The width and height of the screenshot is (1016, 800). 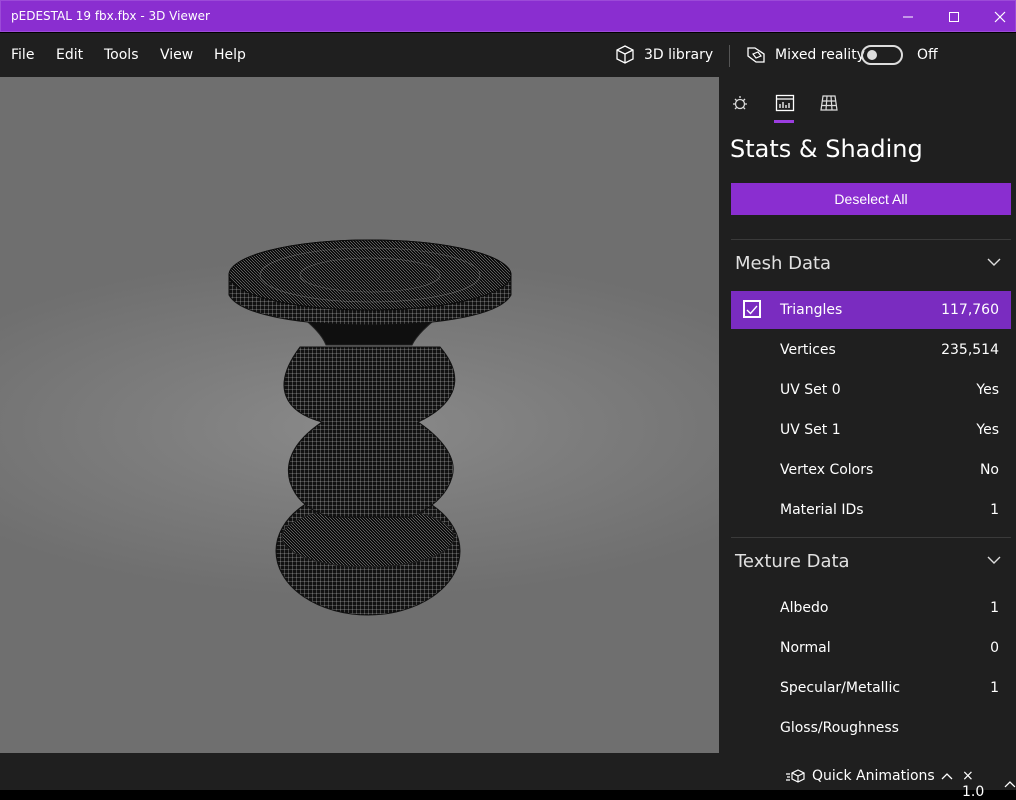 What do you see at coordinates (871, 390) in the screenshot?
I see `stat-row-uv-set-0: UV Set 0 Yes` at bounding box center [871, 390].